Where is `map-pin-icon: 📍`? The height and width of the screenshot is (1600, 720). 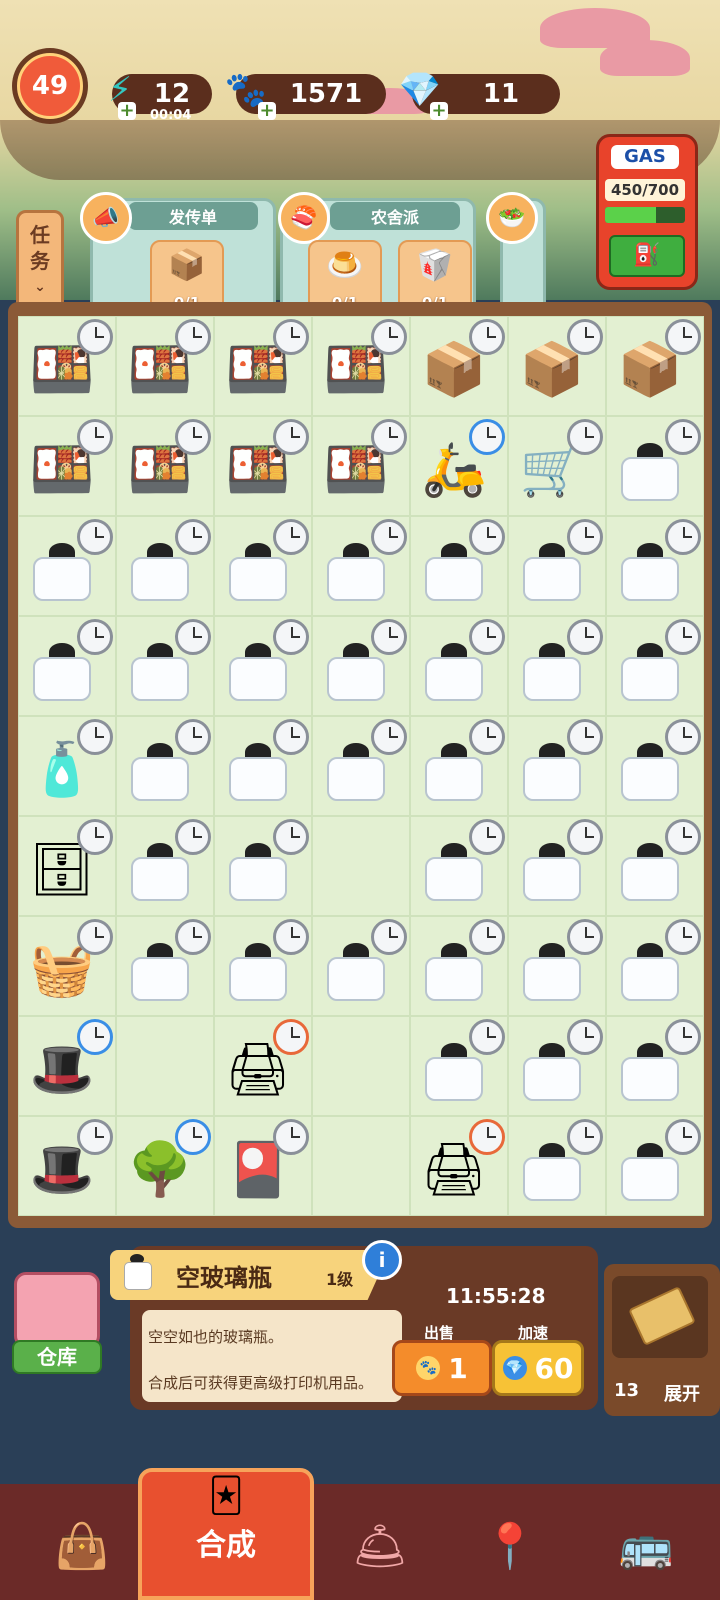 map-pin-icon: 📍 is located at coordinates (510, 1546).